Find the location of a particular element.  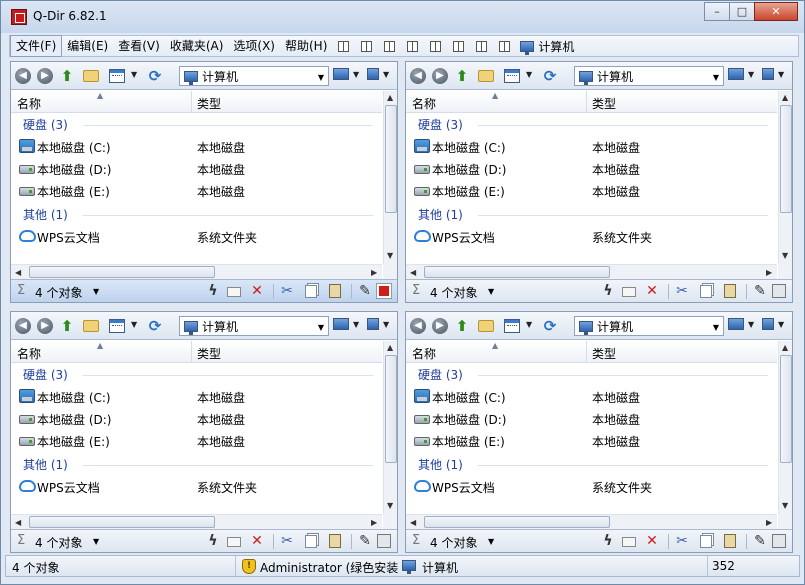

layout-2-icon is located at coordinates (390, 46).